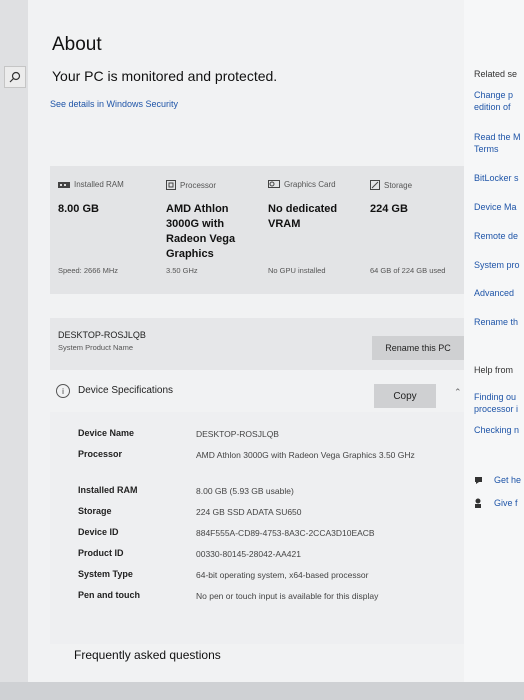 This screenshot has height=700, width=524. What do you see at coordinates (126, 390) in the screenshot?
I see `device-specs-title: Device Specifications` at bounding box center [126, 390].